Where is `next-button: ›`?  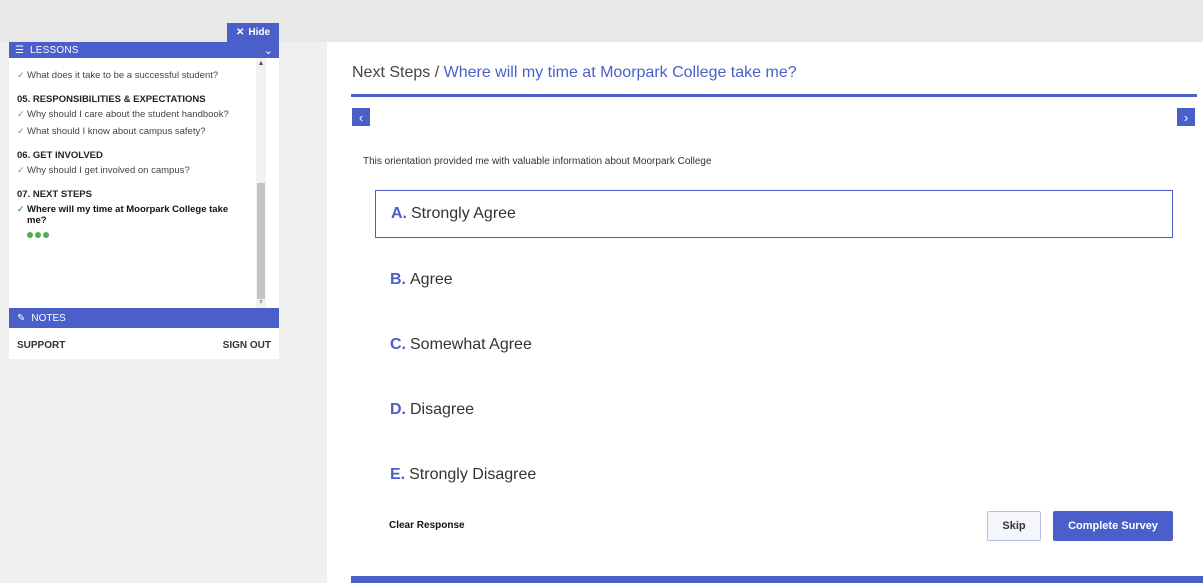
next-button: › is located at coordinates (1186, 117).